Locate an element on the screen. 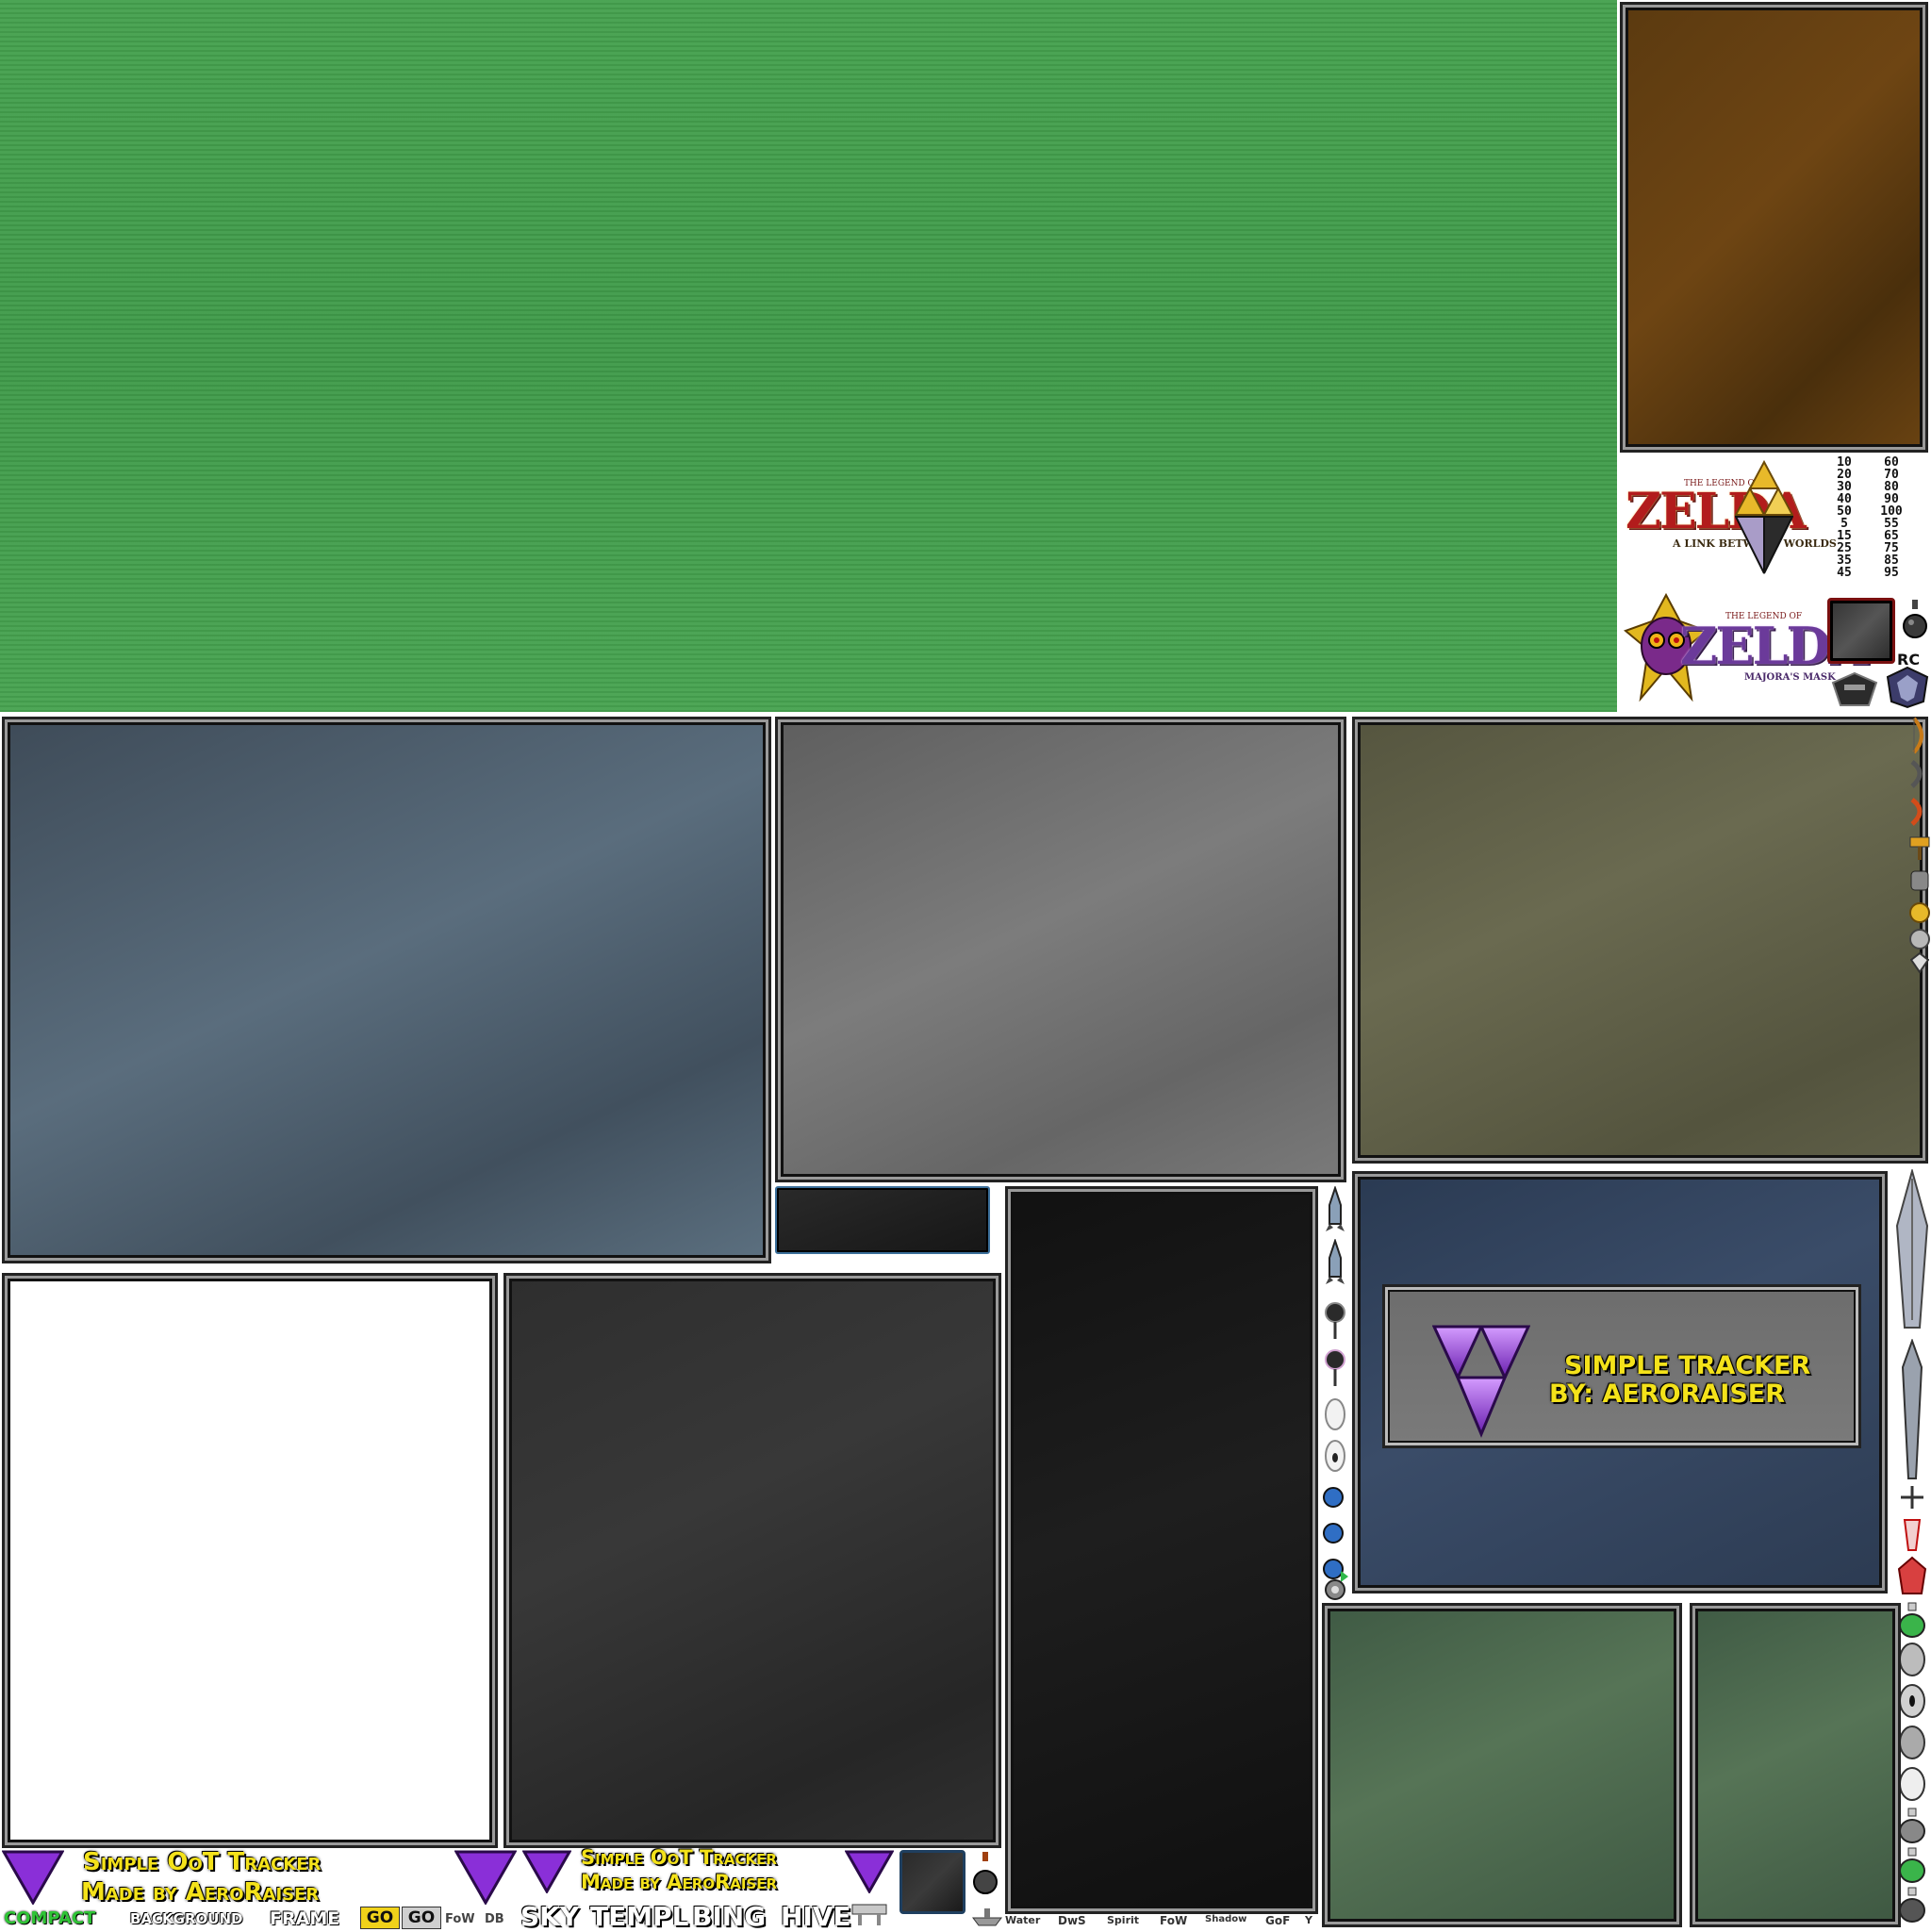 The width and height of the screenshot is (1931, 1932). frame-label: FRAME is located at coordinates (305, 1918).